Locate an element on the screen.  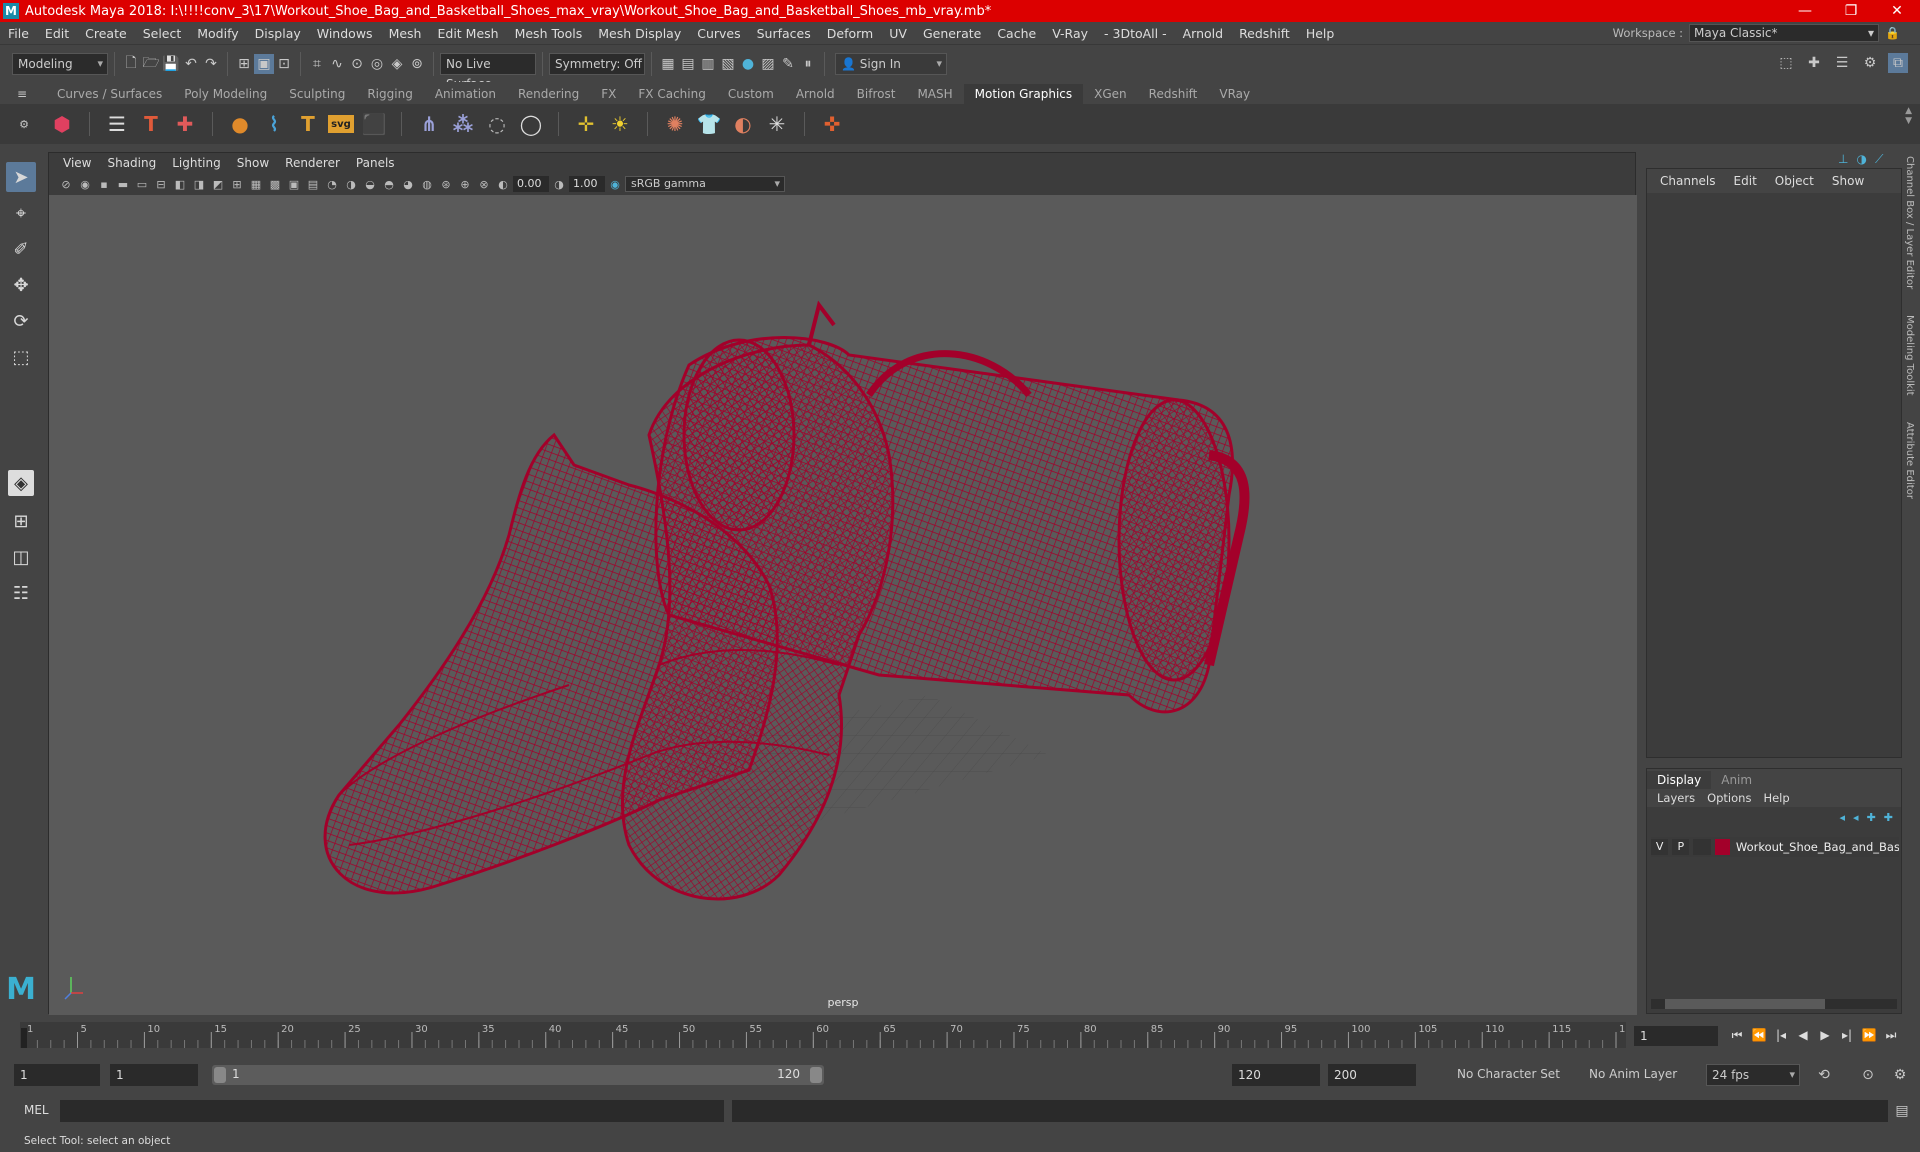
shadows-icon: ◑ is located at coordinates (351, 184).